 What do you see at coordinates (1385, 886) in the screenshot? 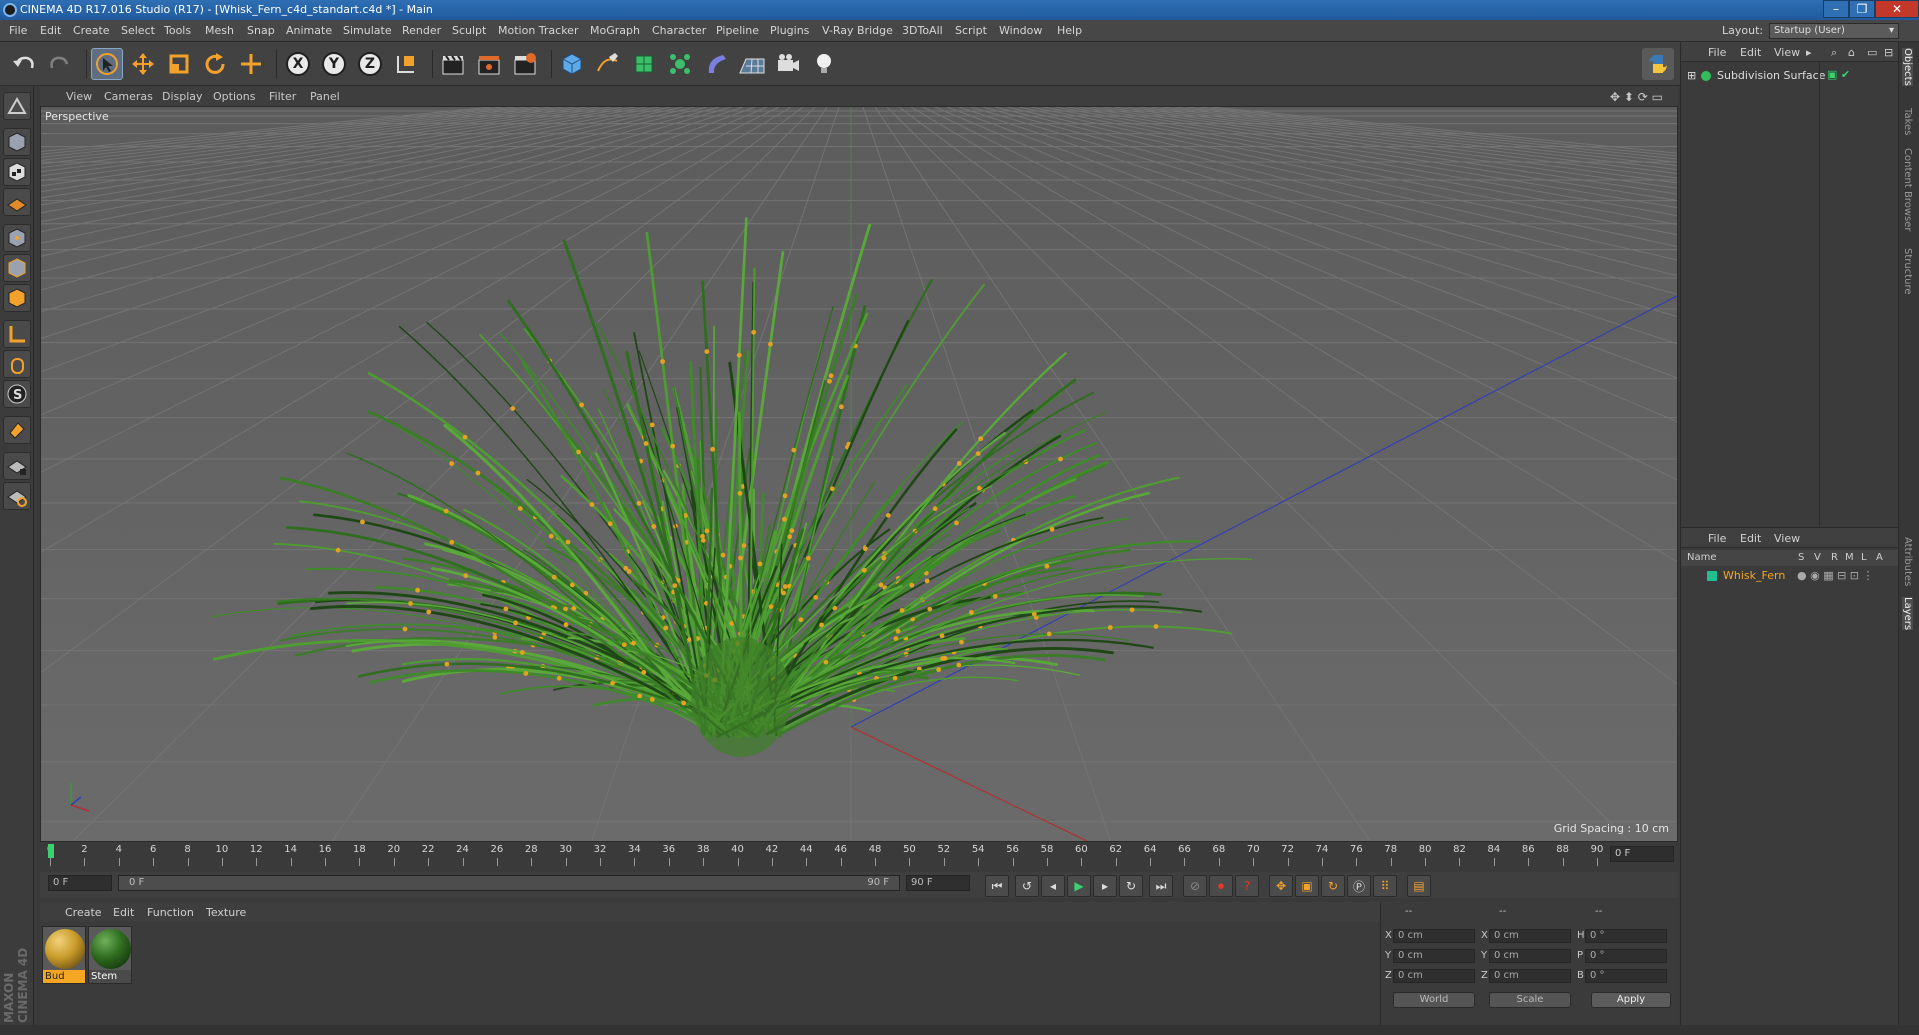
I see `key-pla-button: ⠿` at bounding box center [1385, 886].